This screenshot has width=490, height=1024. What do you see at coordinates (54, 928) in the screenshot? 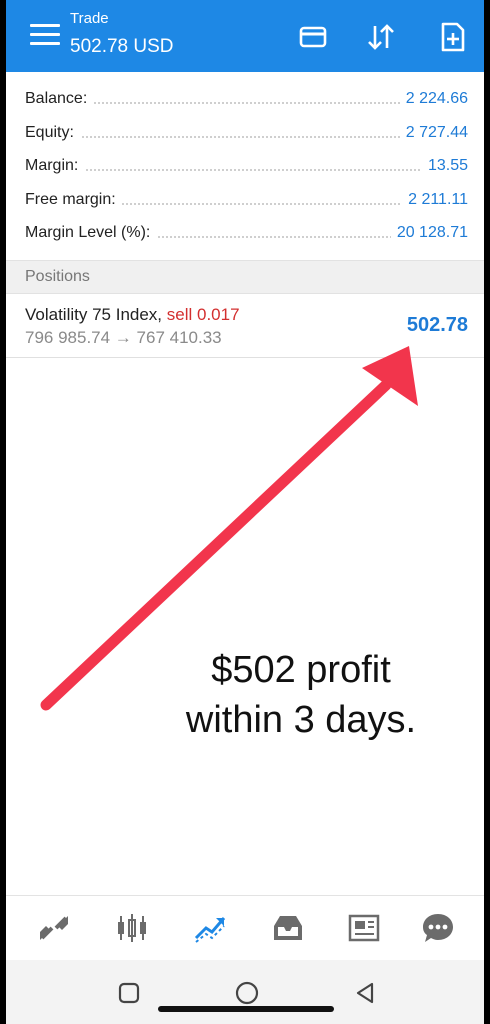
I see `quotes-icon` at bounding box center [54, 928].